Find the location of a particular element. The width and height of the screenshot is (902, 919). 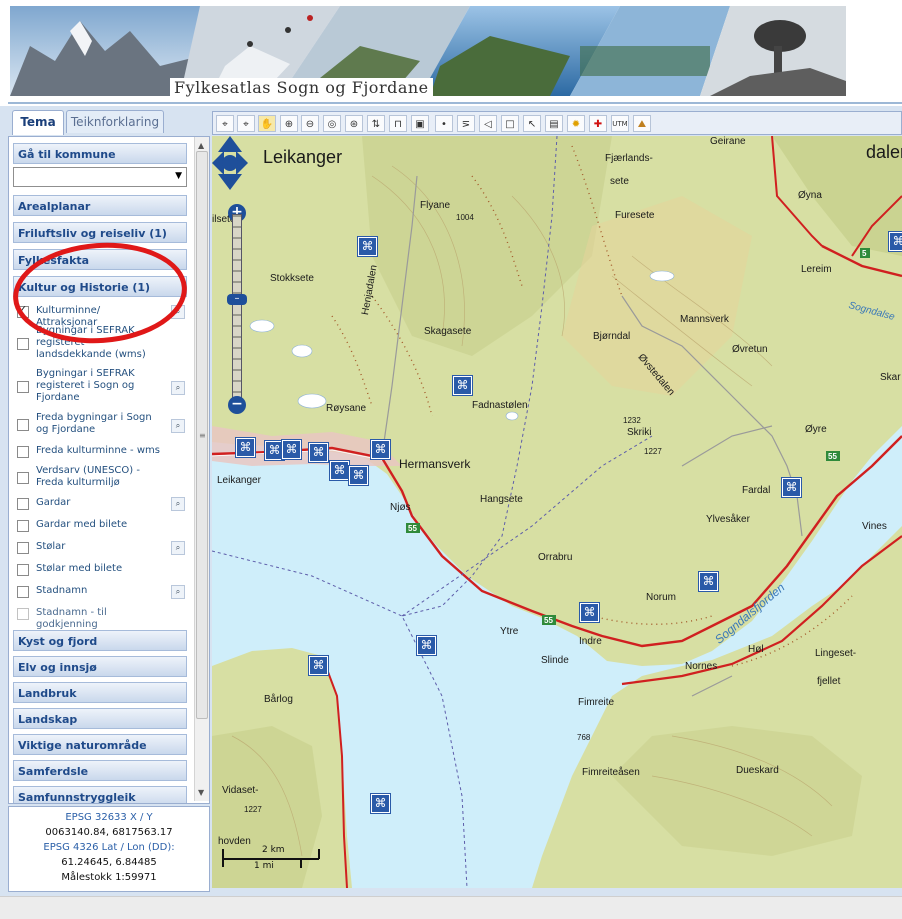

tab-teiknforklaring: Teiknforklaring is located at coordinates (115, 121).